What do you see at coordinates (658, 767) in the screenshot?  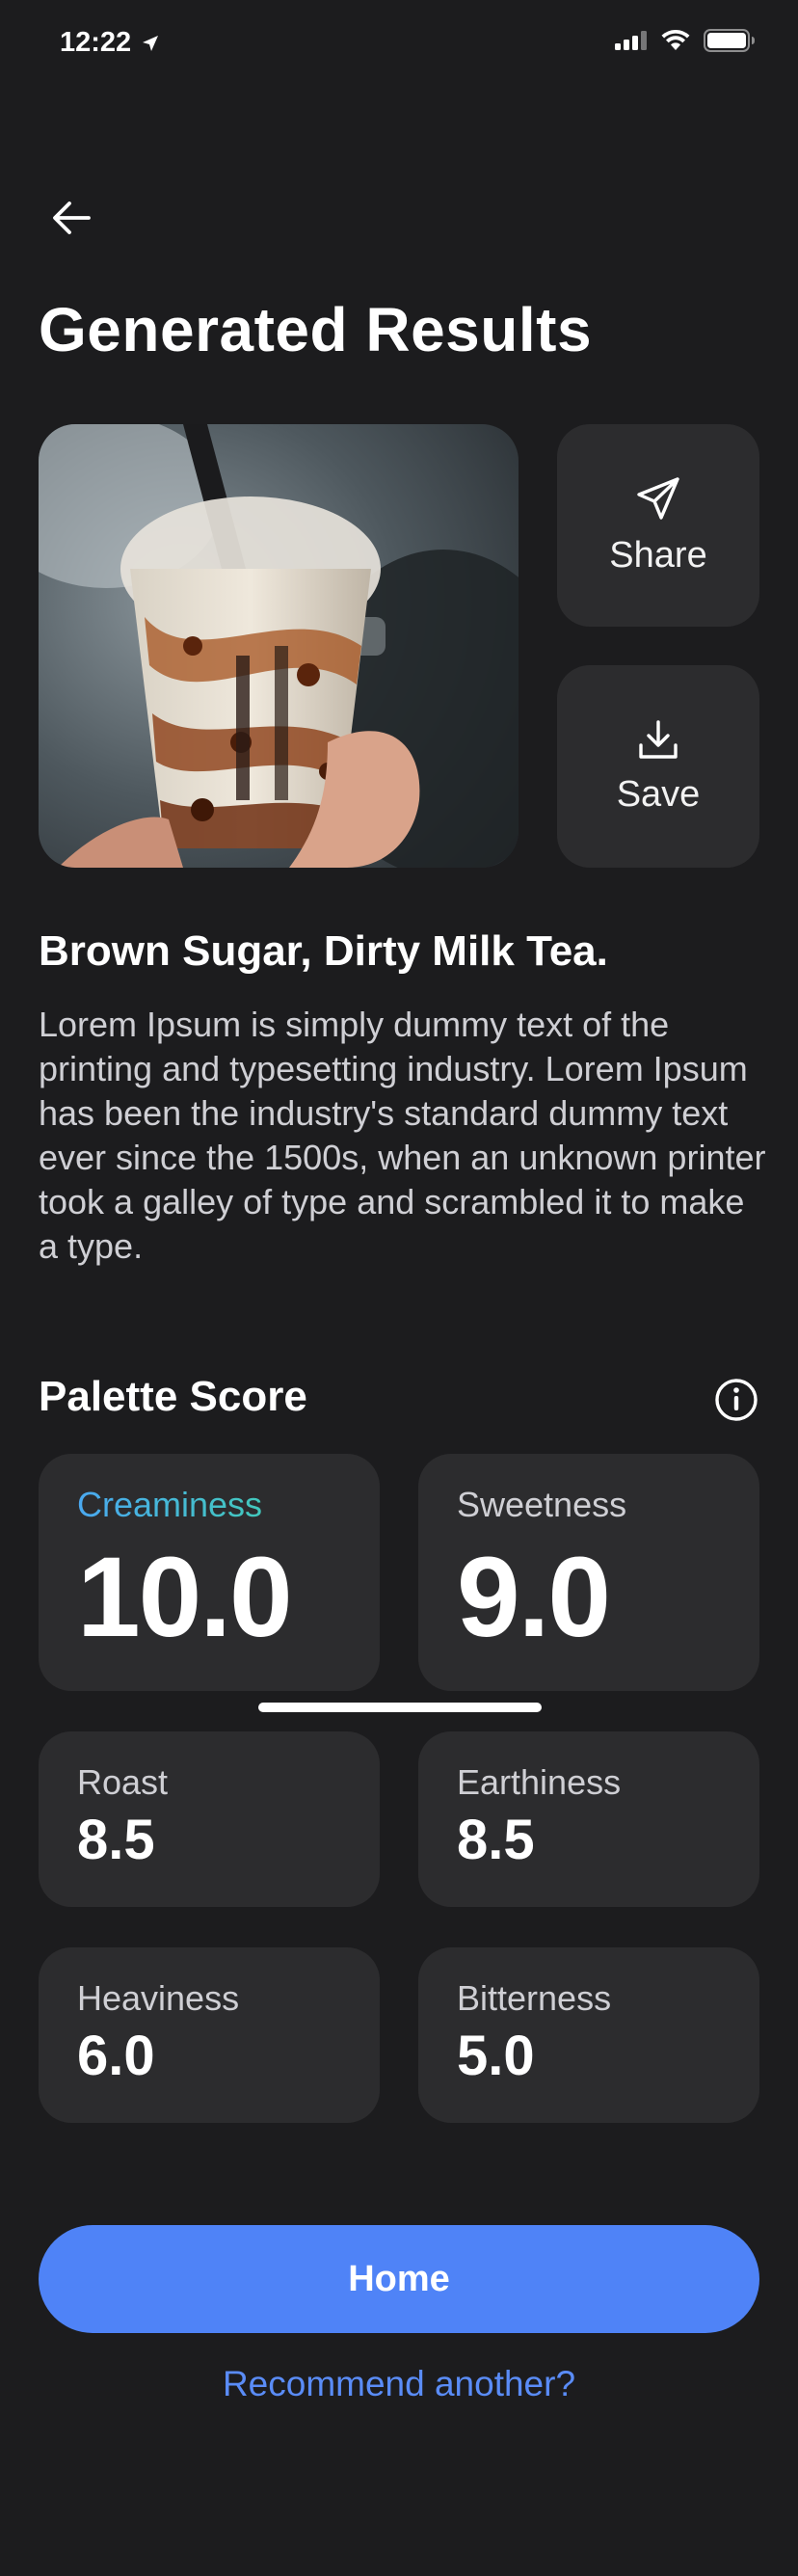 I see `save-button: Save` at bounding box center [658, 767].